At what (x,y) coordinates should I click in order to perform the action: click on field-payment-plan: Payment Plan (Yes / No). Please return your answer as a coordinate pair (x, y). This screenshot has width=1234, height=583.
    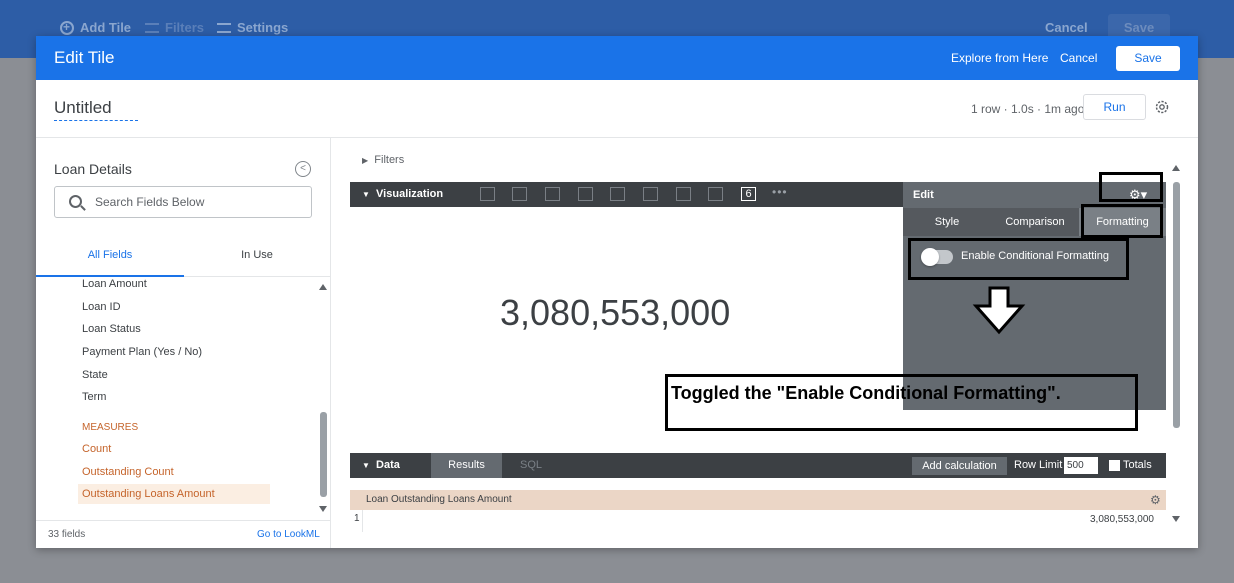
    Looking at the image, I should click on (142, 352).